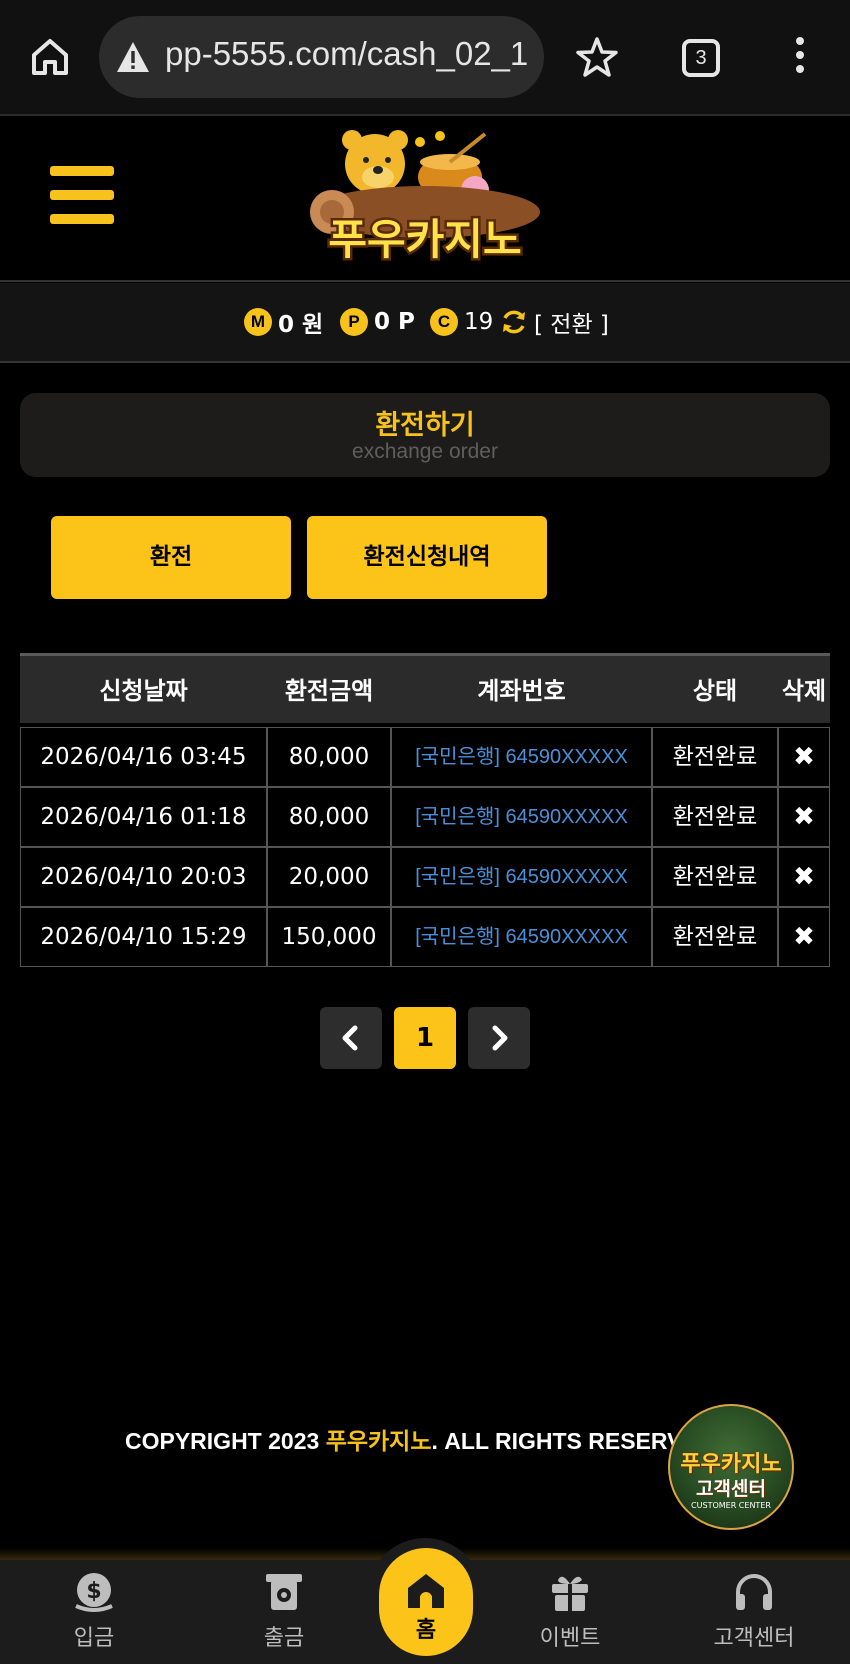 This screenshot has height=1664, width=850. Describe the element at coordinates (301, 325) in the screenshot. I see `money-value: 0 원` at that location.